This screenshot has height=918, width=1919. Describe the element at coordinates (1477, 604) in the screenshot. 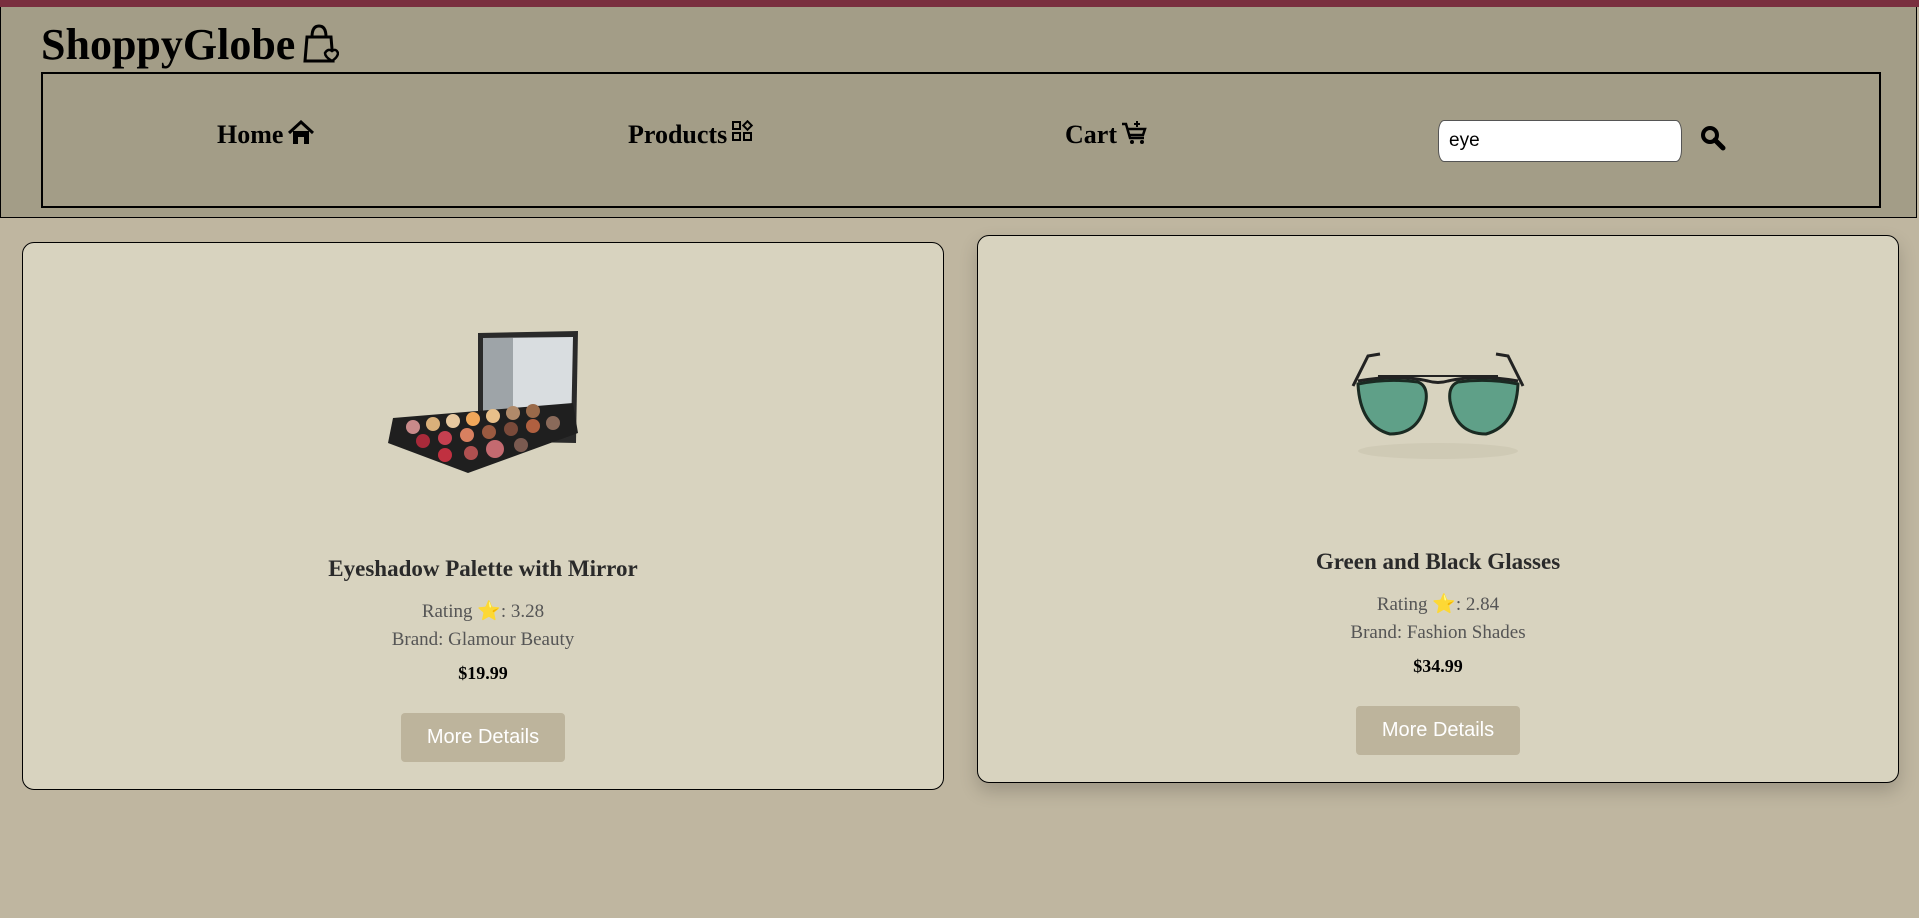

I see `rating-value: : 2.84` at that location.